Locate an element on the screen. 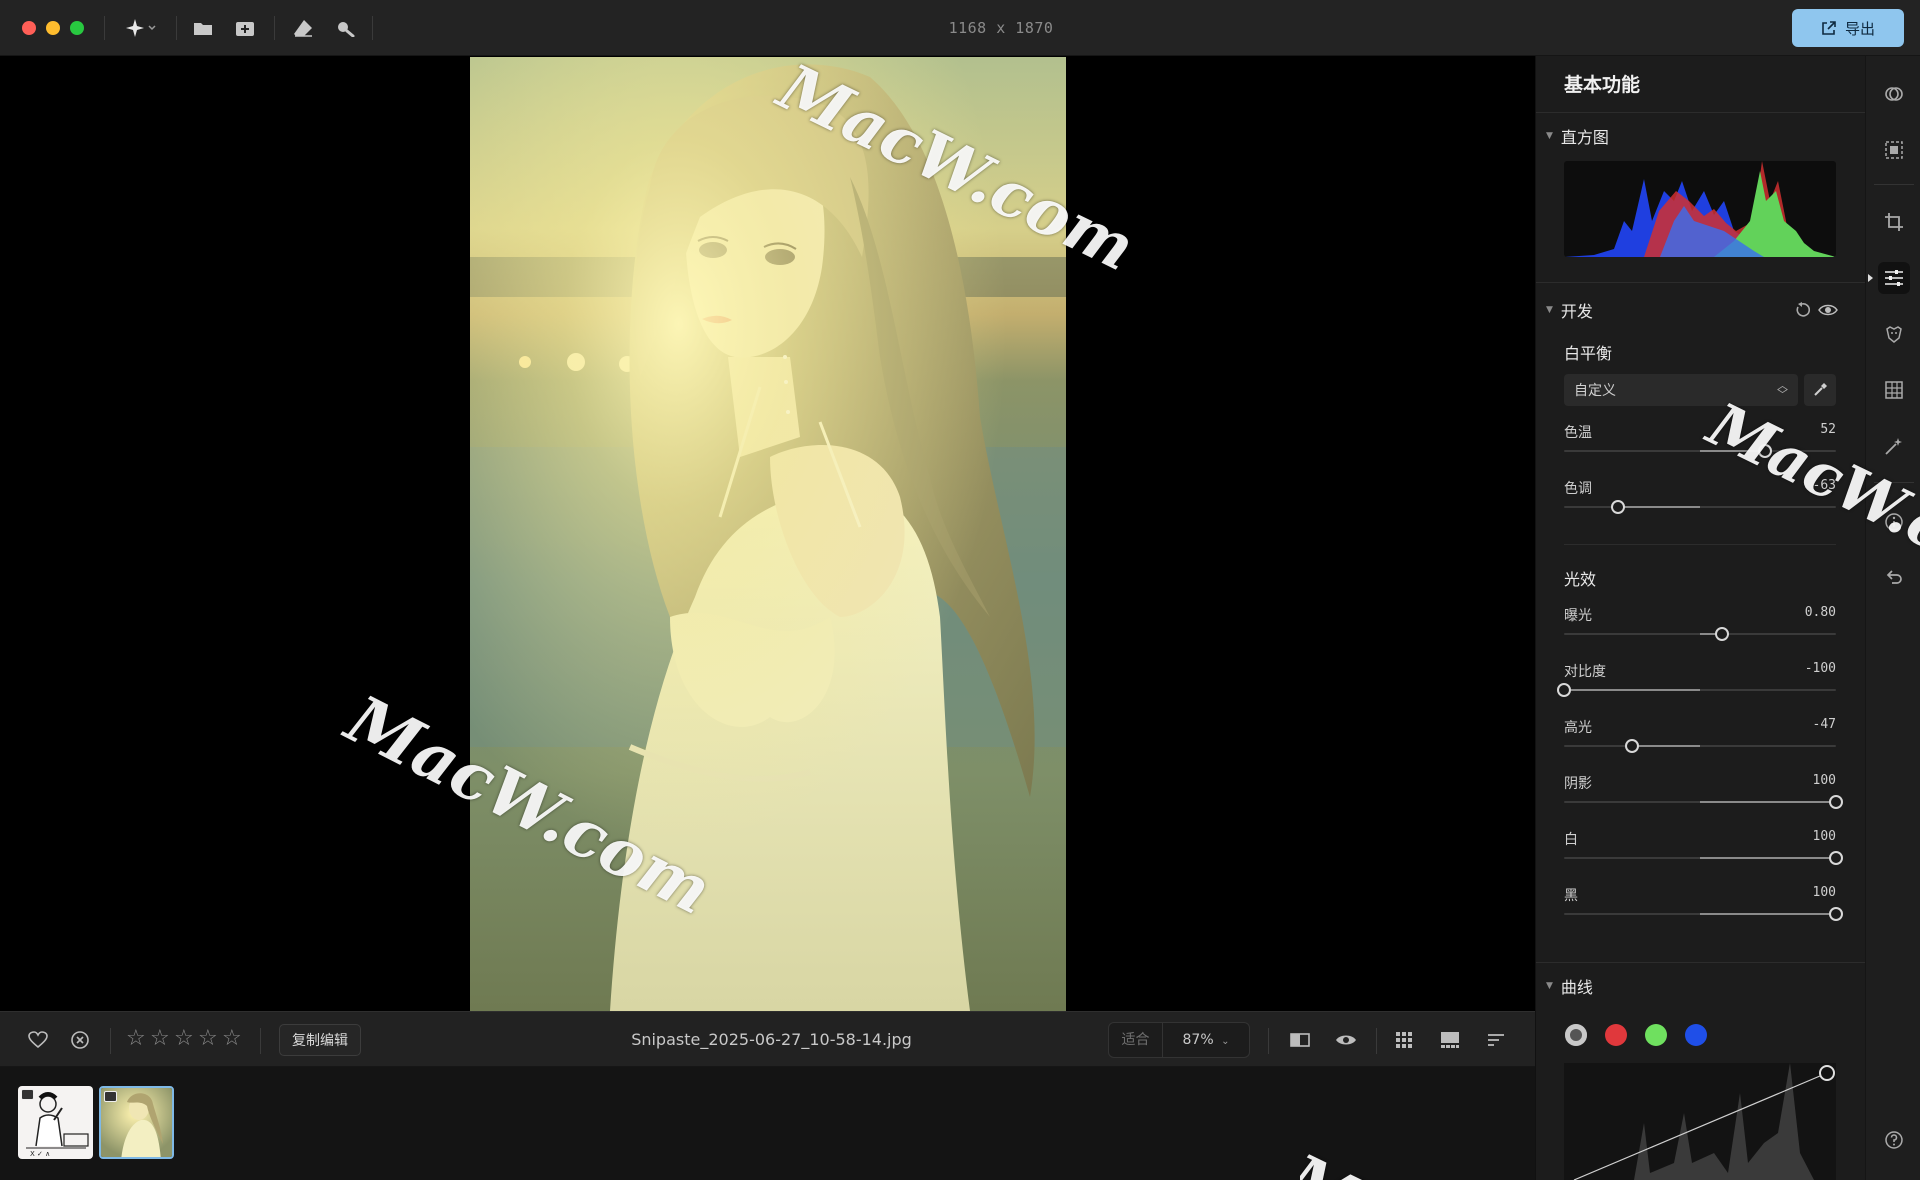  rail-presets-button is located at coordinates (1894, 94).